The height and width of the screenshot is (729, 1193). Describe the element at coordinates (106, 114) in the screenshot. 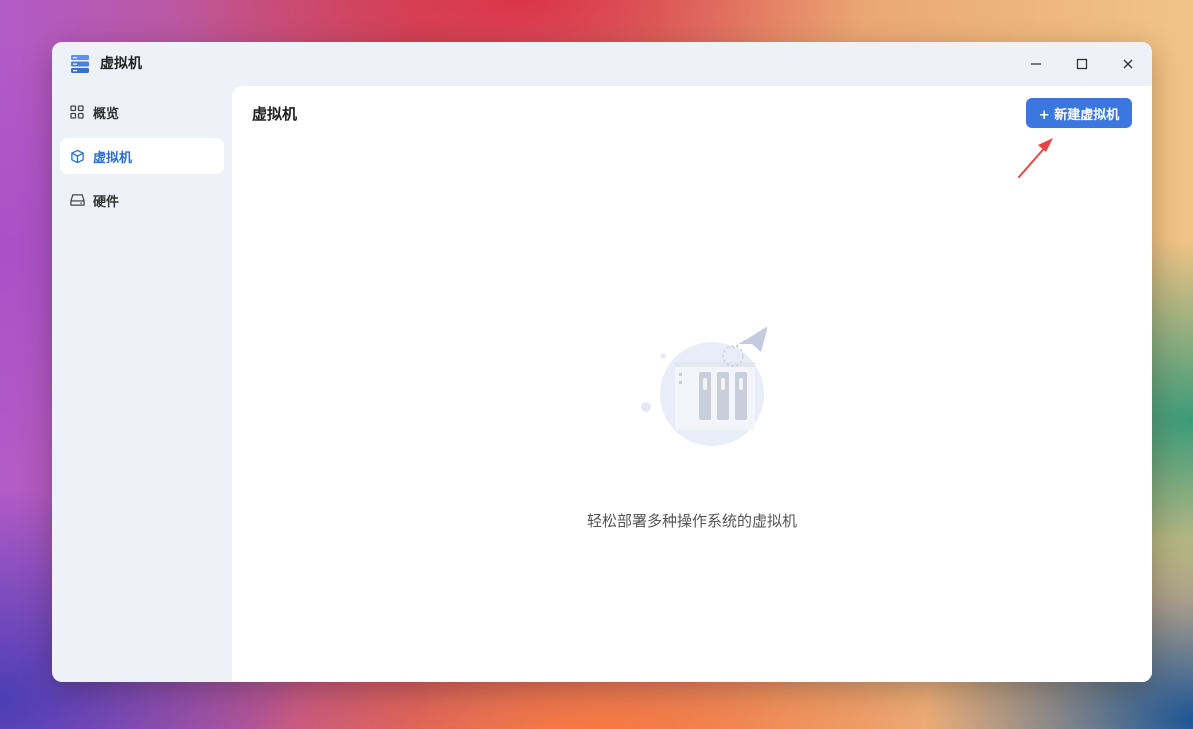

I see `sidebar-item-label: 概览` at that location.